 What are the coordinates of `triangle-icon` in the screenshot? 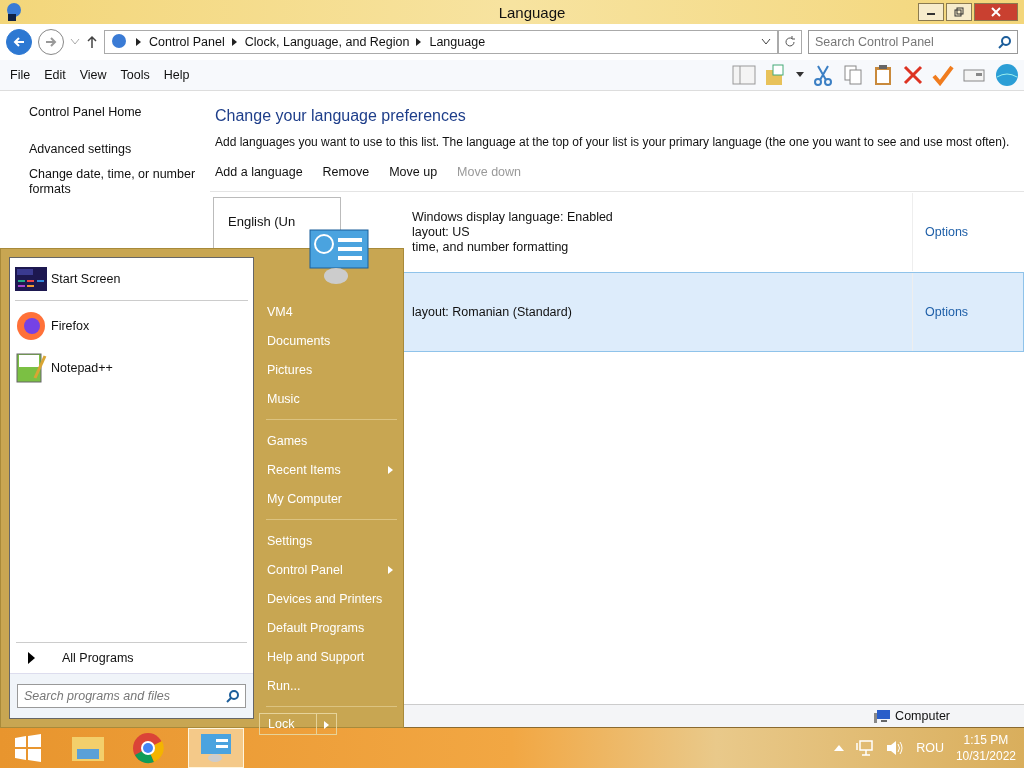 It's located at (32, 658).